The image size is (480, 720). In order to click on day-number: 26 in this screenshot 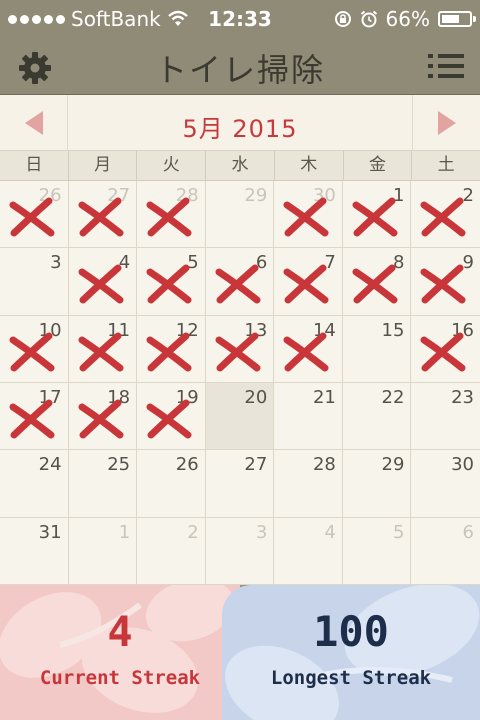, I will do `click(187, 465)`.